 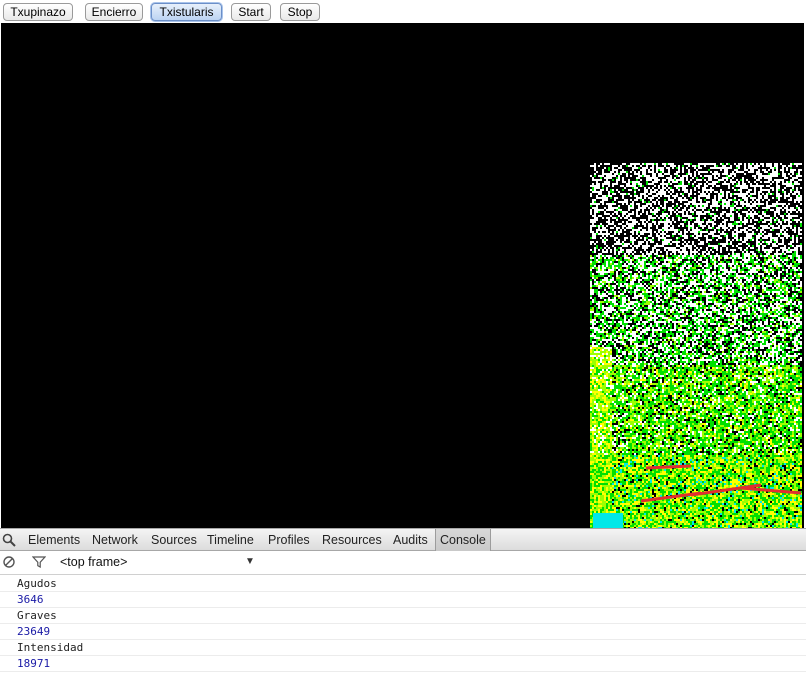 I want to click on spectrogram-texture, so click(x=696, y=345).